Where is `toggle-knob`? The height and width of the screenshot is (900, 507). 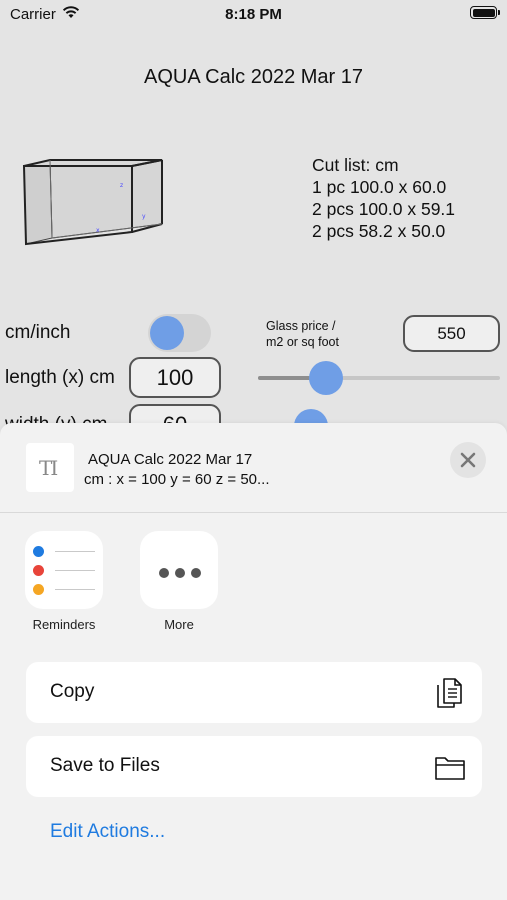 toggle-knob is located at coordinates (167, 333).